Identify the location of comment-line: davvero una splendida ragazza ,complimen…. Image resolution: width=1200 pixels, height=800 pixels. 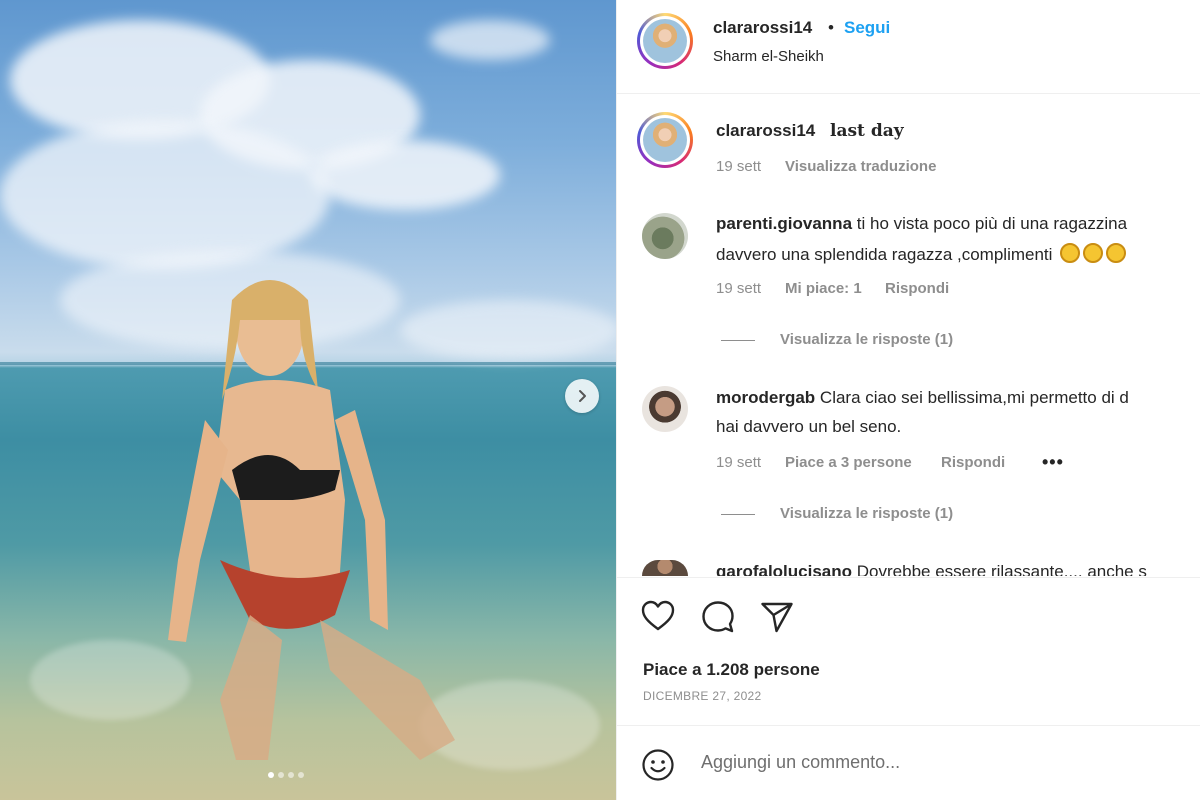
(921, 254).